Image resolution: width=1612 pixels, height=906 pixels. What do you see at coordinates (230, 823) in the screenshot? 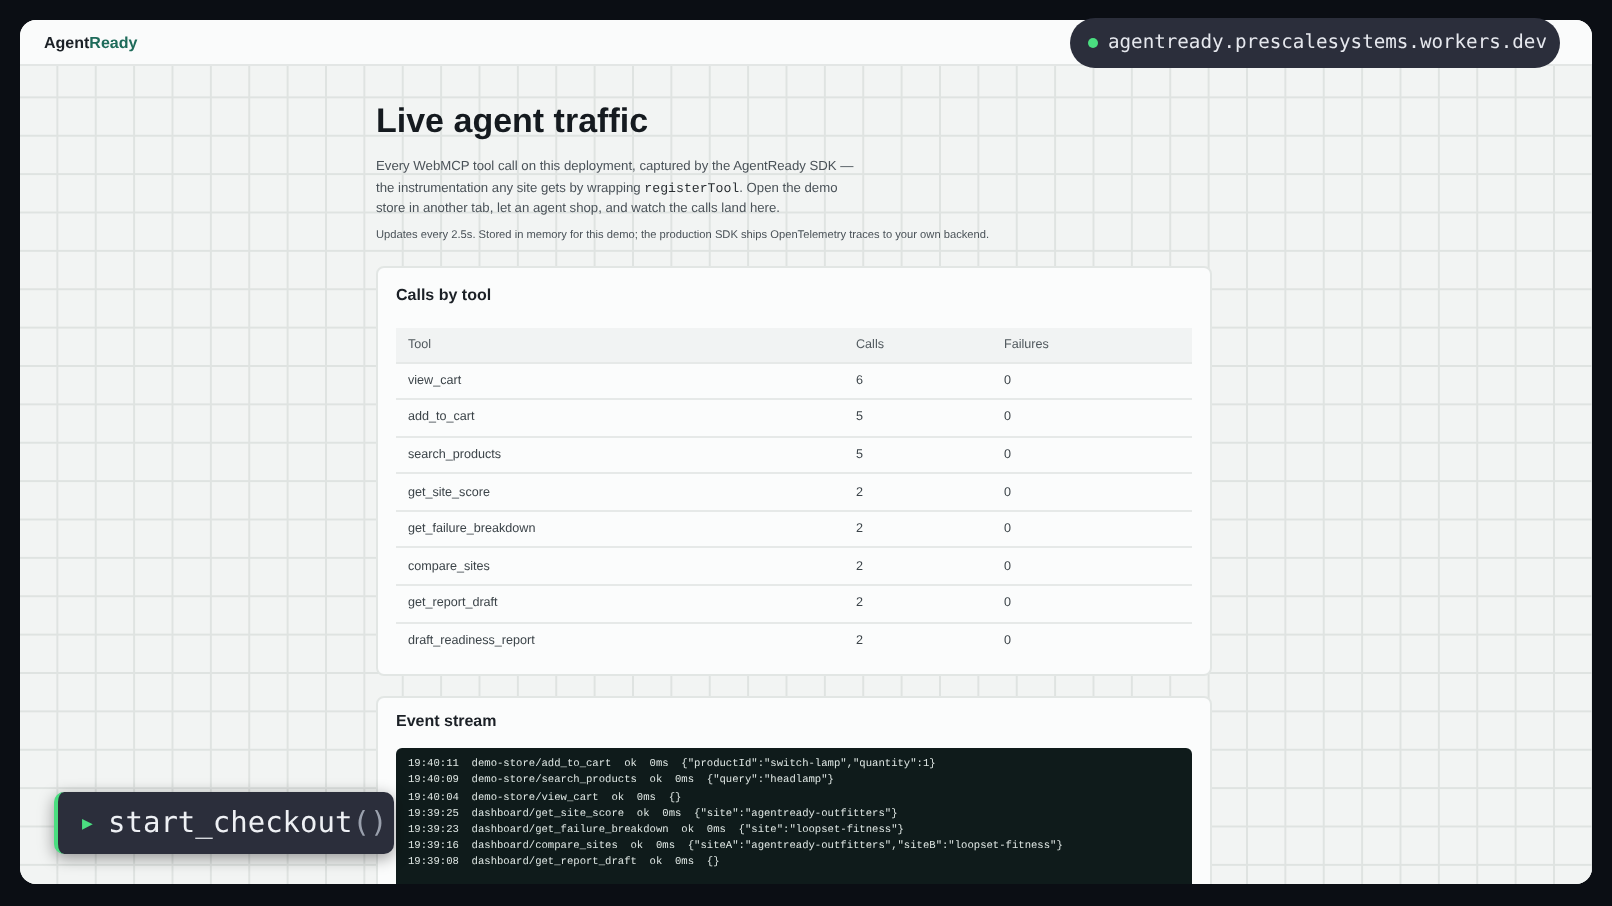
I see `function-name: start_checkout` at bounding box center [230, 823].